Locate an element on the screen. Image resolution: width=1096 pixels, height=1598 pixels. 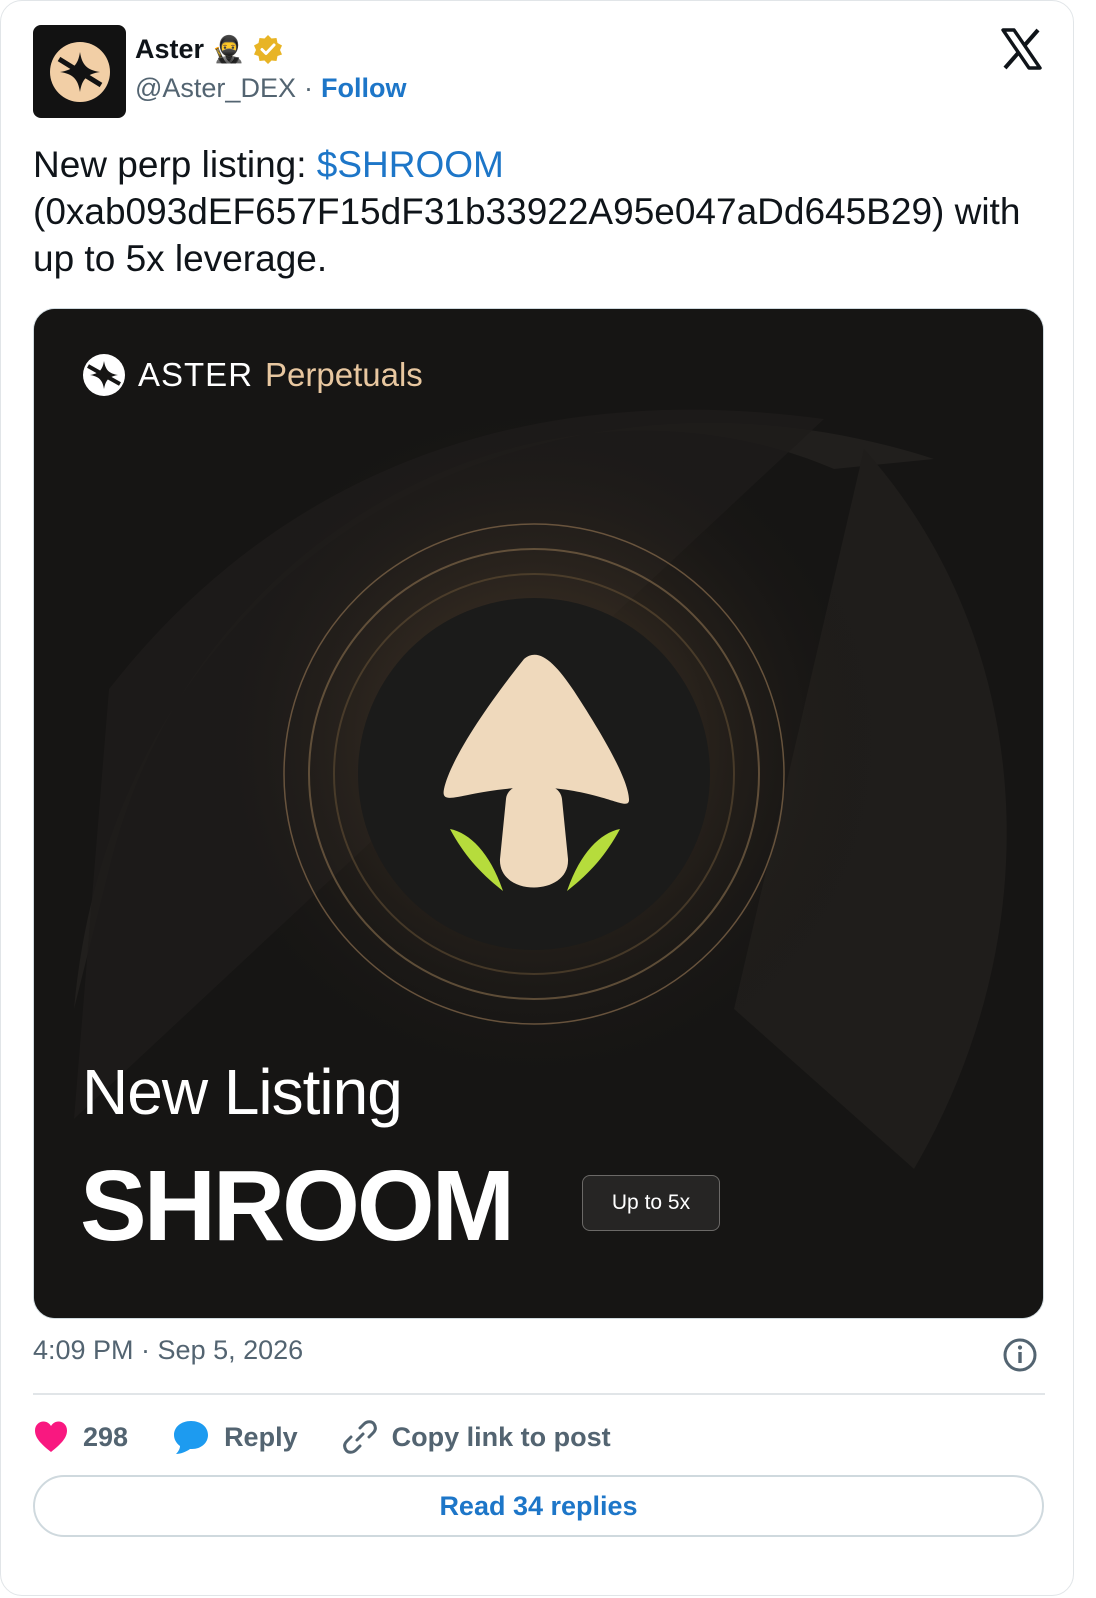
leverage-pill: Up to 5x is located at coordinates (651, 1203).